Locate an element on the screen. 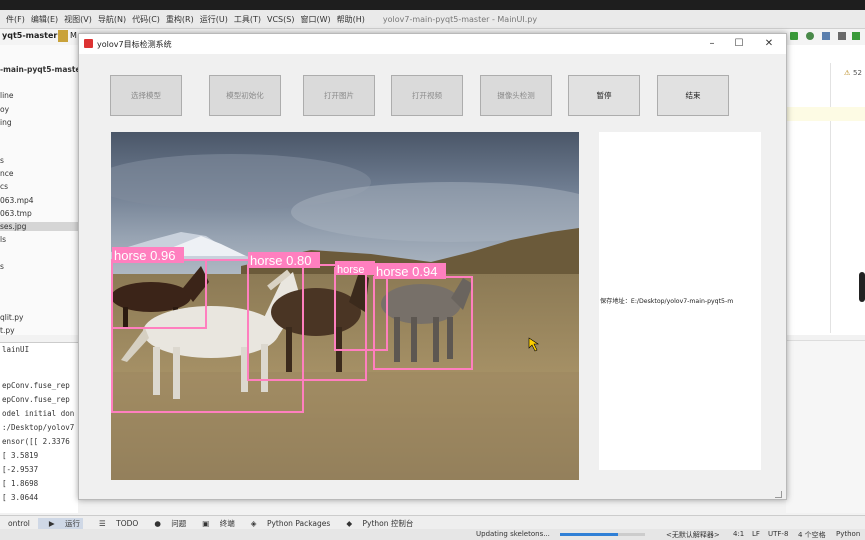  current-line-highlight is located at coordinates (825, 114).